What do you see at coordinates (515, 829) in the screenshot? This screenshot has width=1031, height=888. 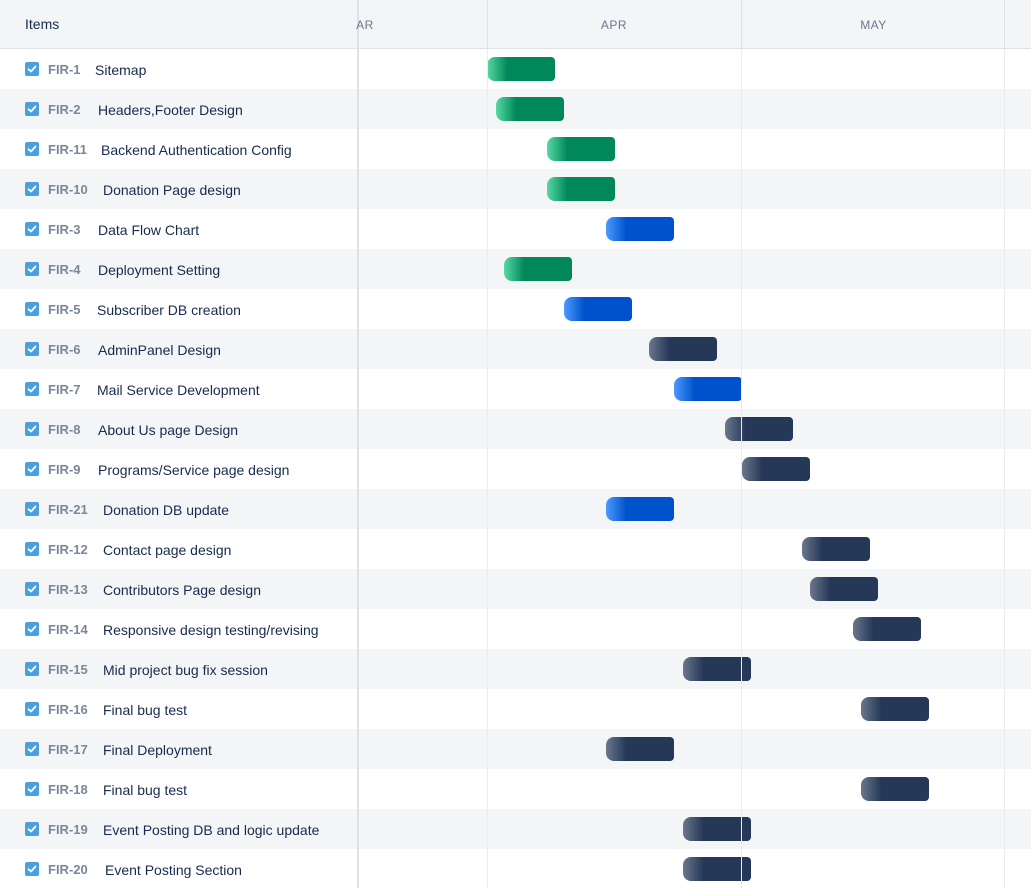 I see `issue-row: FIR-19 Event Posting DB and logic update` at bounding box center [515, 829].